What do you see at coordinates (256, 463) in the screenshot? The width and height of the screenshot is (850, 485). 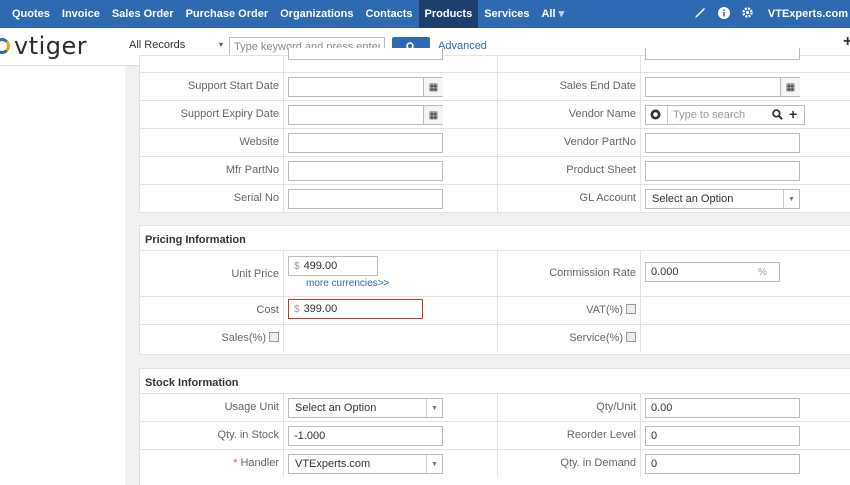 I see `handler-label: * Handler` at bounding box center [256, 463].